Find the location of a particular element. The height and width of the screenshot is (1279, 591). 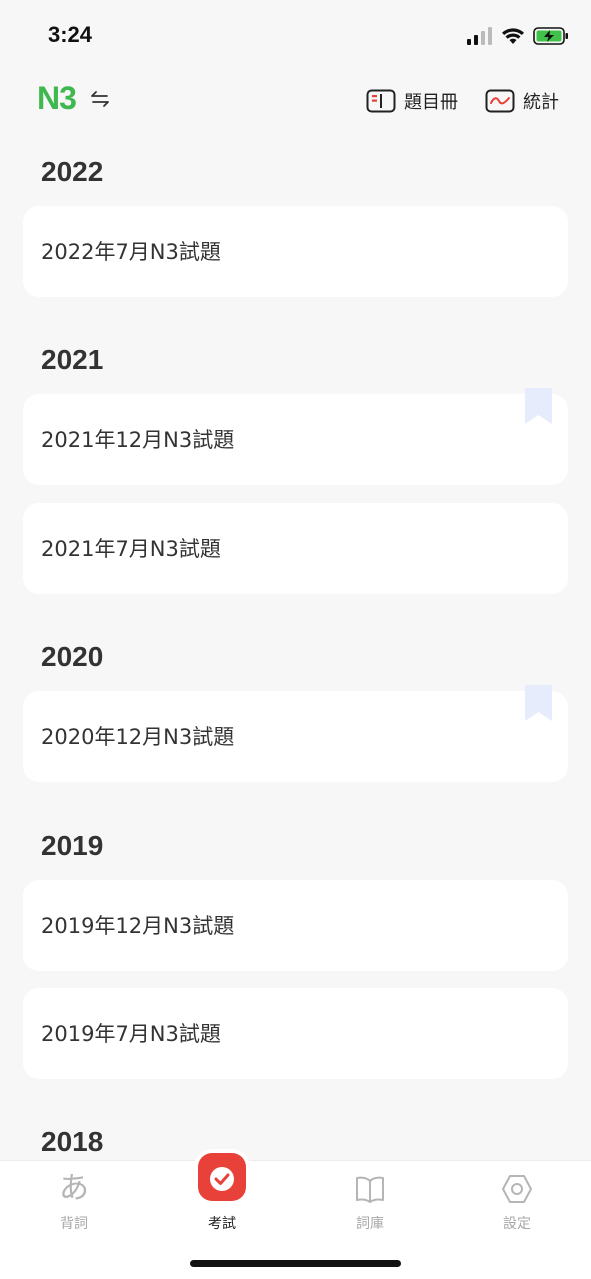

status-time: 3:24 is located at coordinates (70, 34).